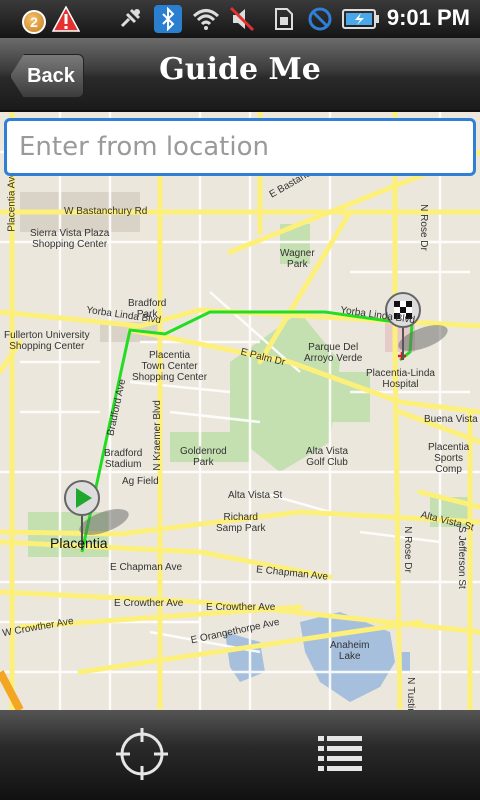 The height and width of the screenshot is (800, 480). What do you see at coordinates (106, 211) in the screenshot?
I see `map-label: W Bastanchury Rd` at bounding box center [106, 211].